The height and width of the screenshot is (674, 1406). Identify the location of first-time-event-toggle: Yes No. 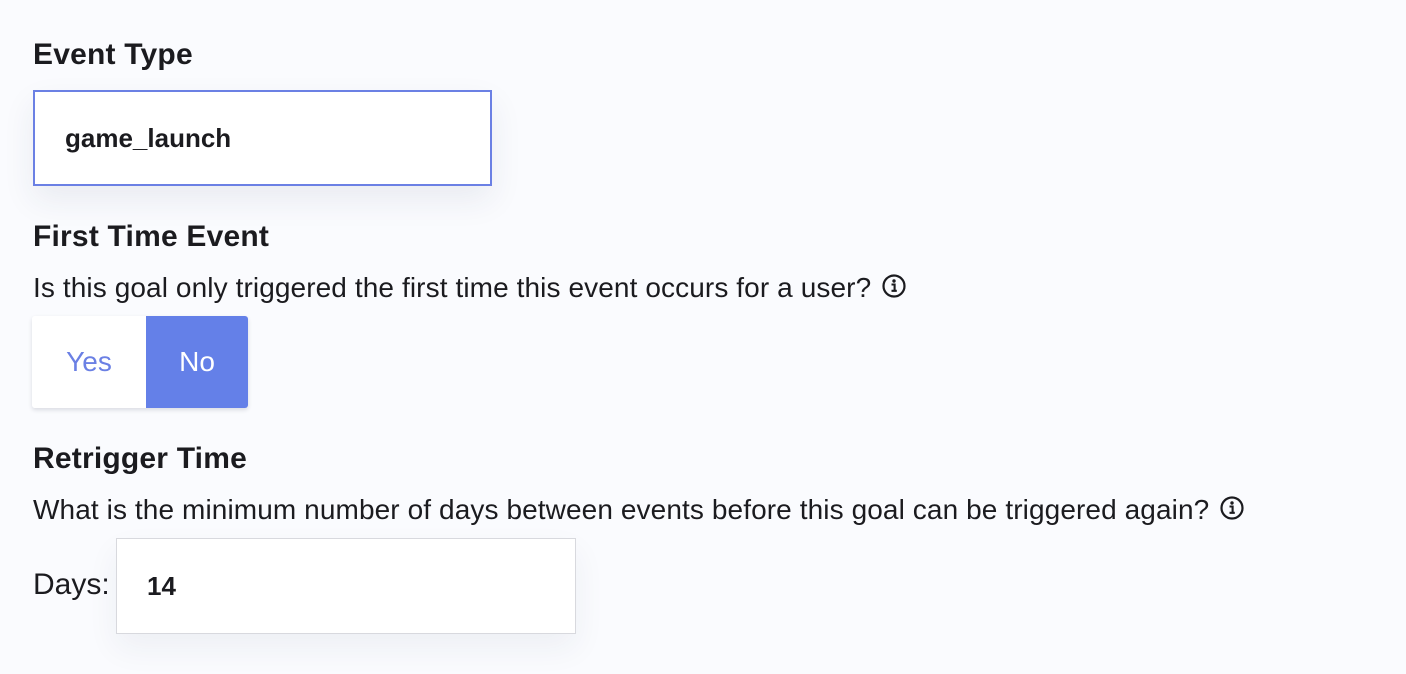
(140, 362).